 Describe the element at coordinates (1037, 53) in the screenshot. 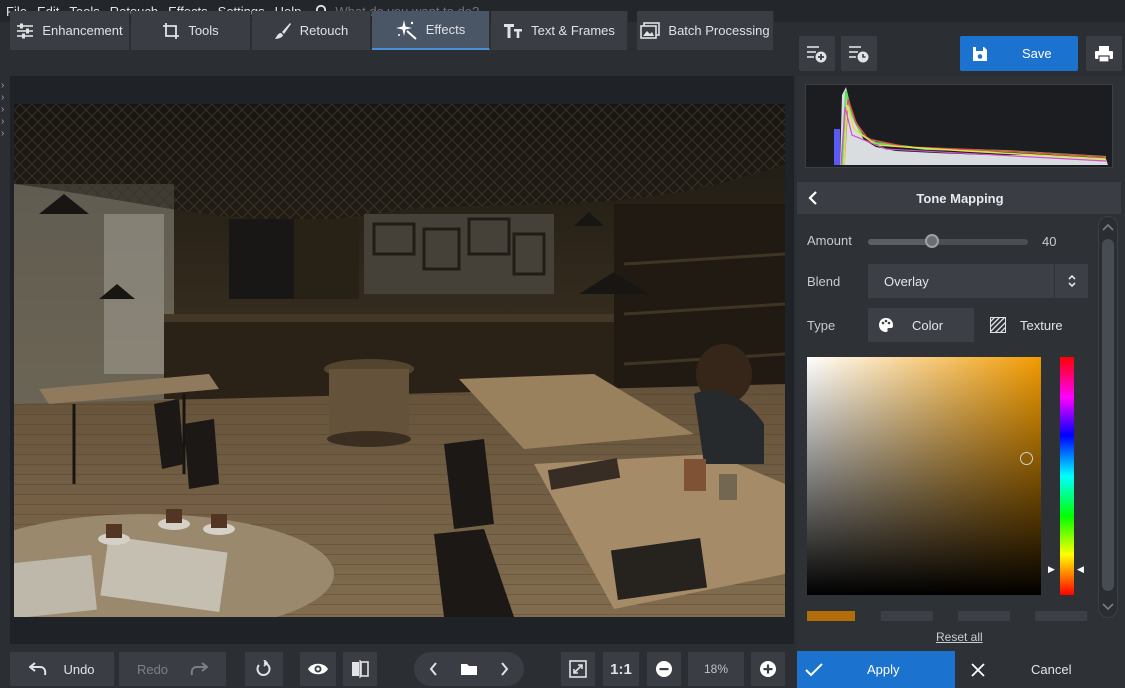

I see `save-label: Save` at that location.